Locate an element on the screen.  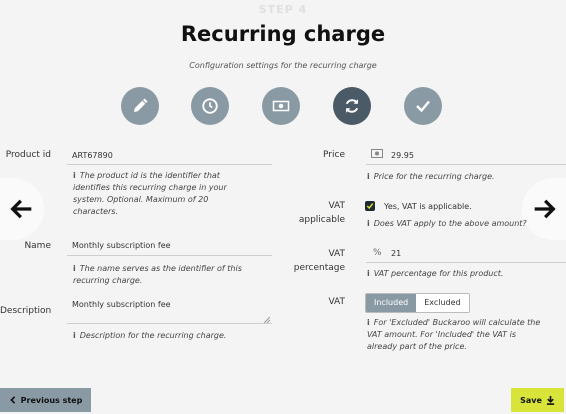
step-confirm-button is located at coordinates (423, 106).